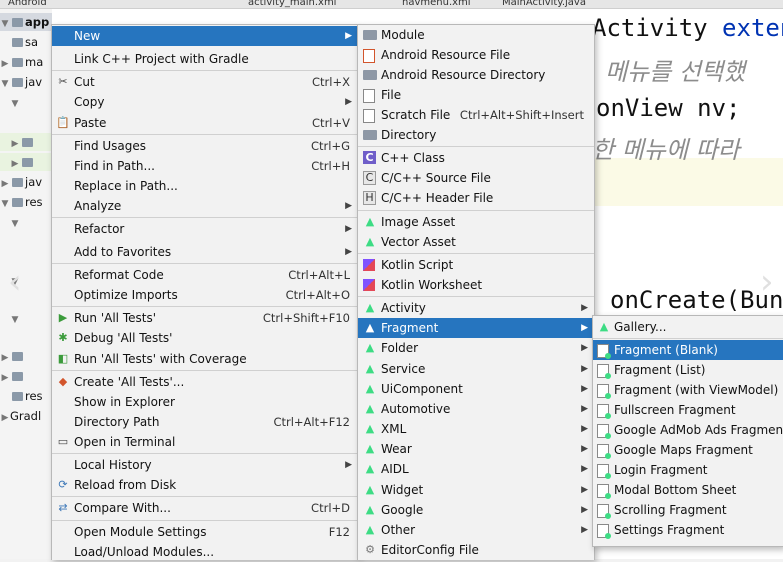  What do you see at coordinates (205, 318) in the screenshot?
I see `menu-item-run-all-tests: ▶ Run 'All Tests' Ctrl+Shift+F10` at bounding box center [205, 318].